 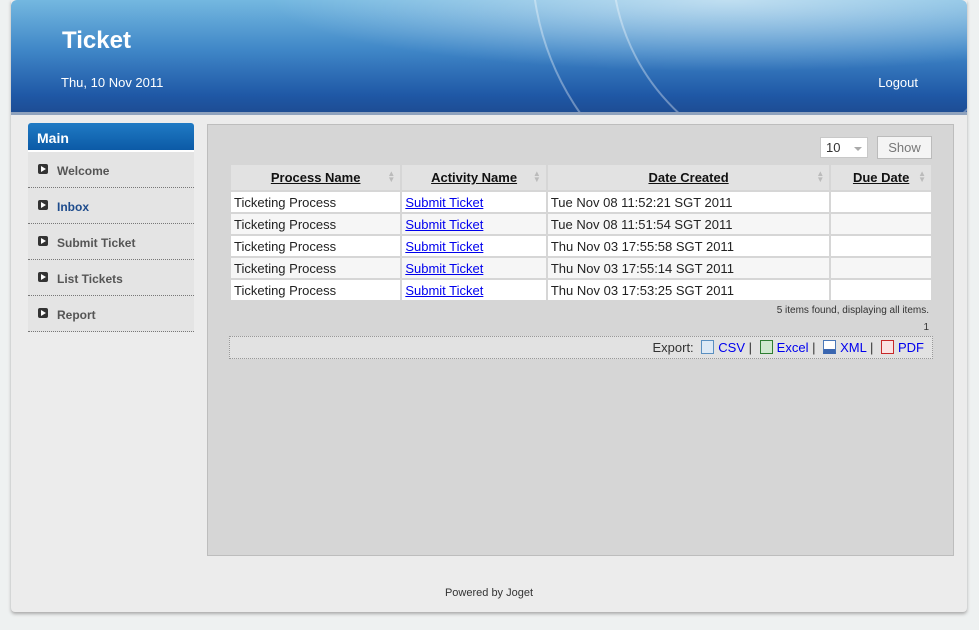 What do you see at coordinates (111, 314) in the screenshot?
I see `sidebar-item-report: Report` at bounding box center [111, 314].